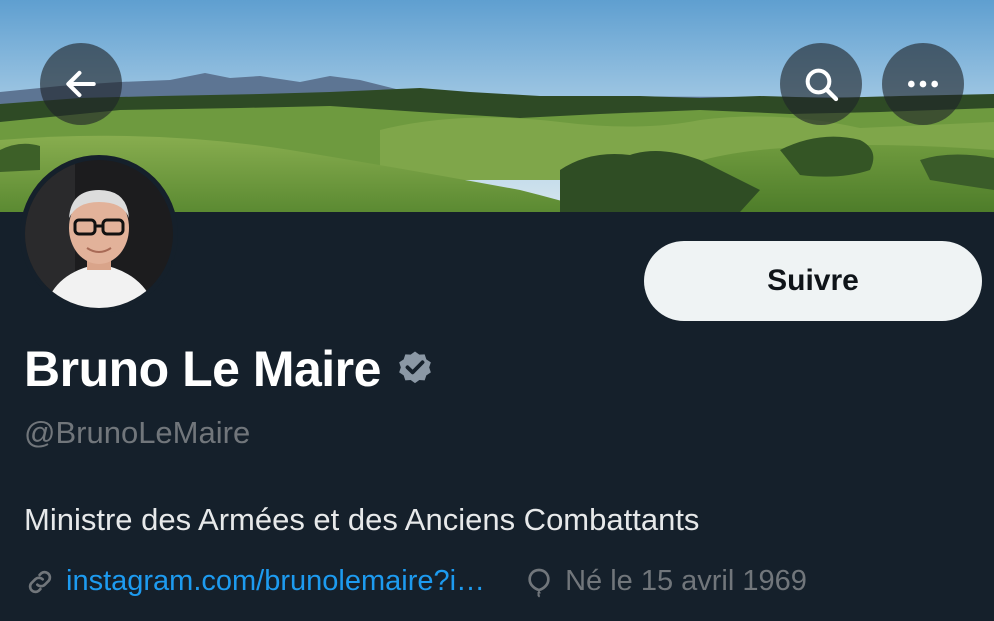 The image size is (994, 621). Describe the element at coordinates (686, 581) in the screenshot. I see `profile-birthdate: Né le 15 avril 1969` at that location.